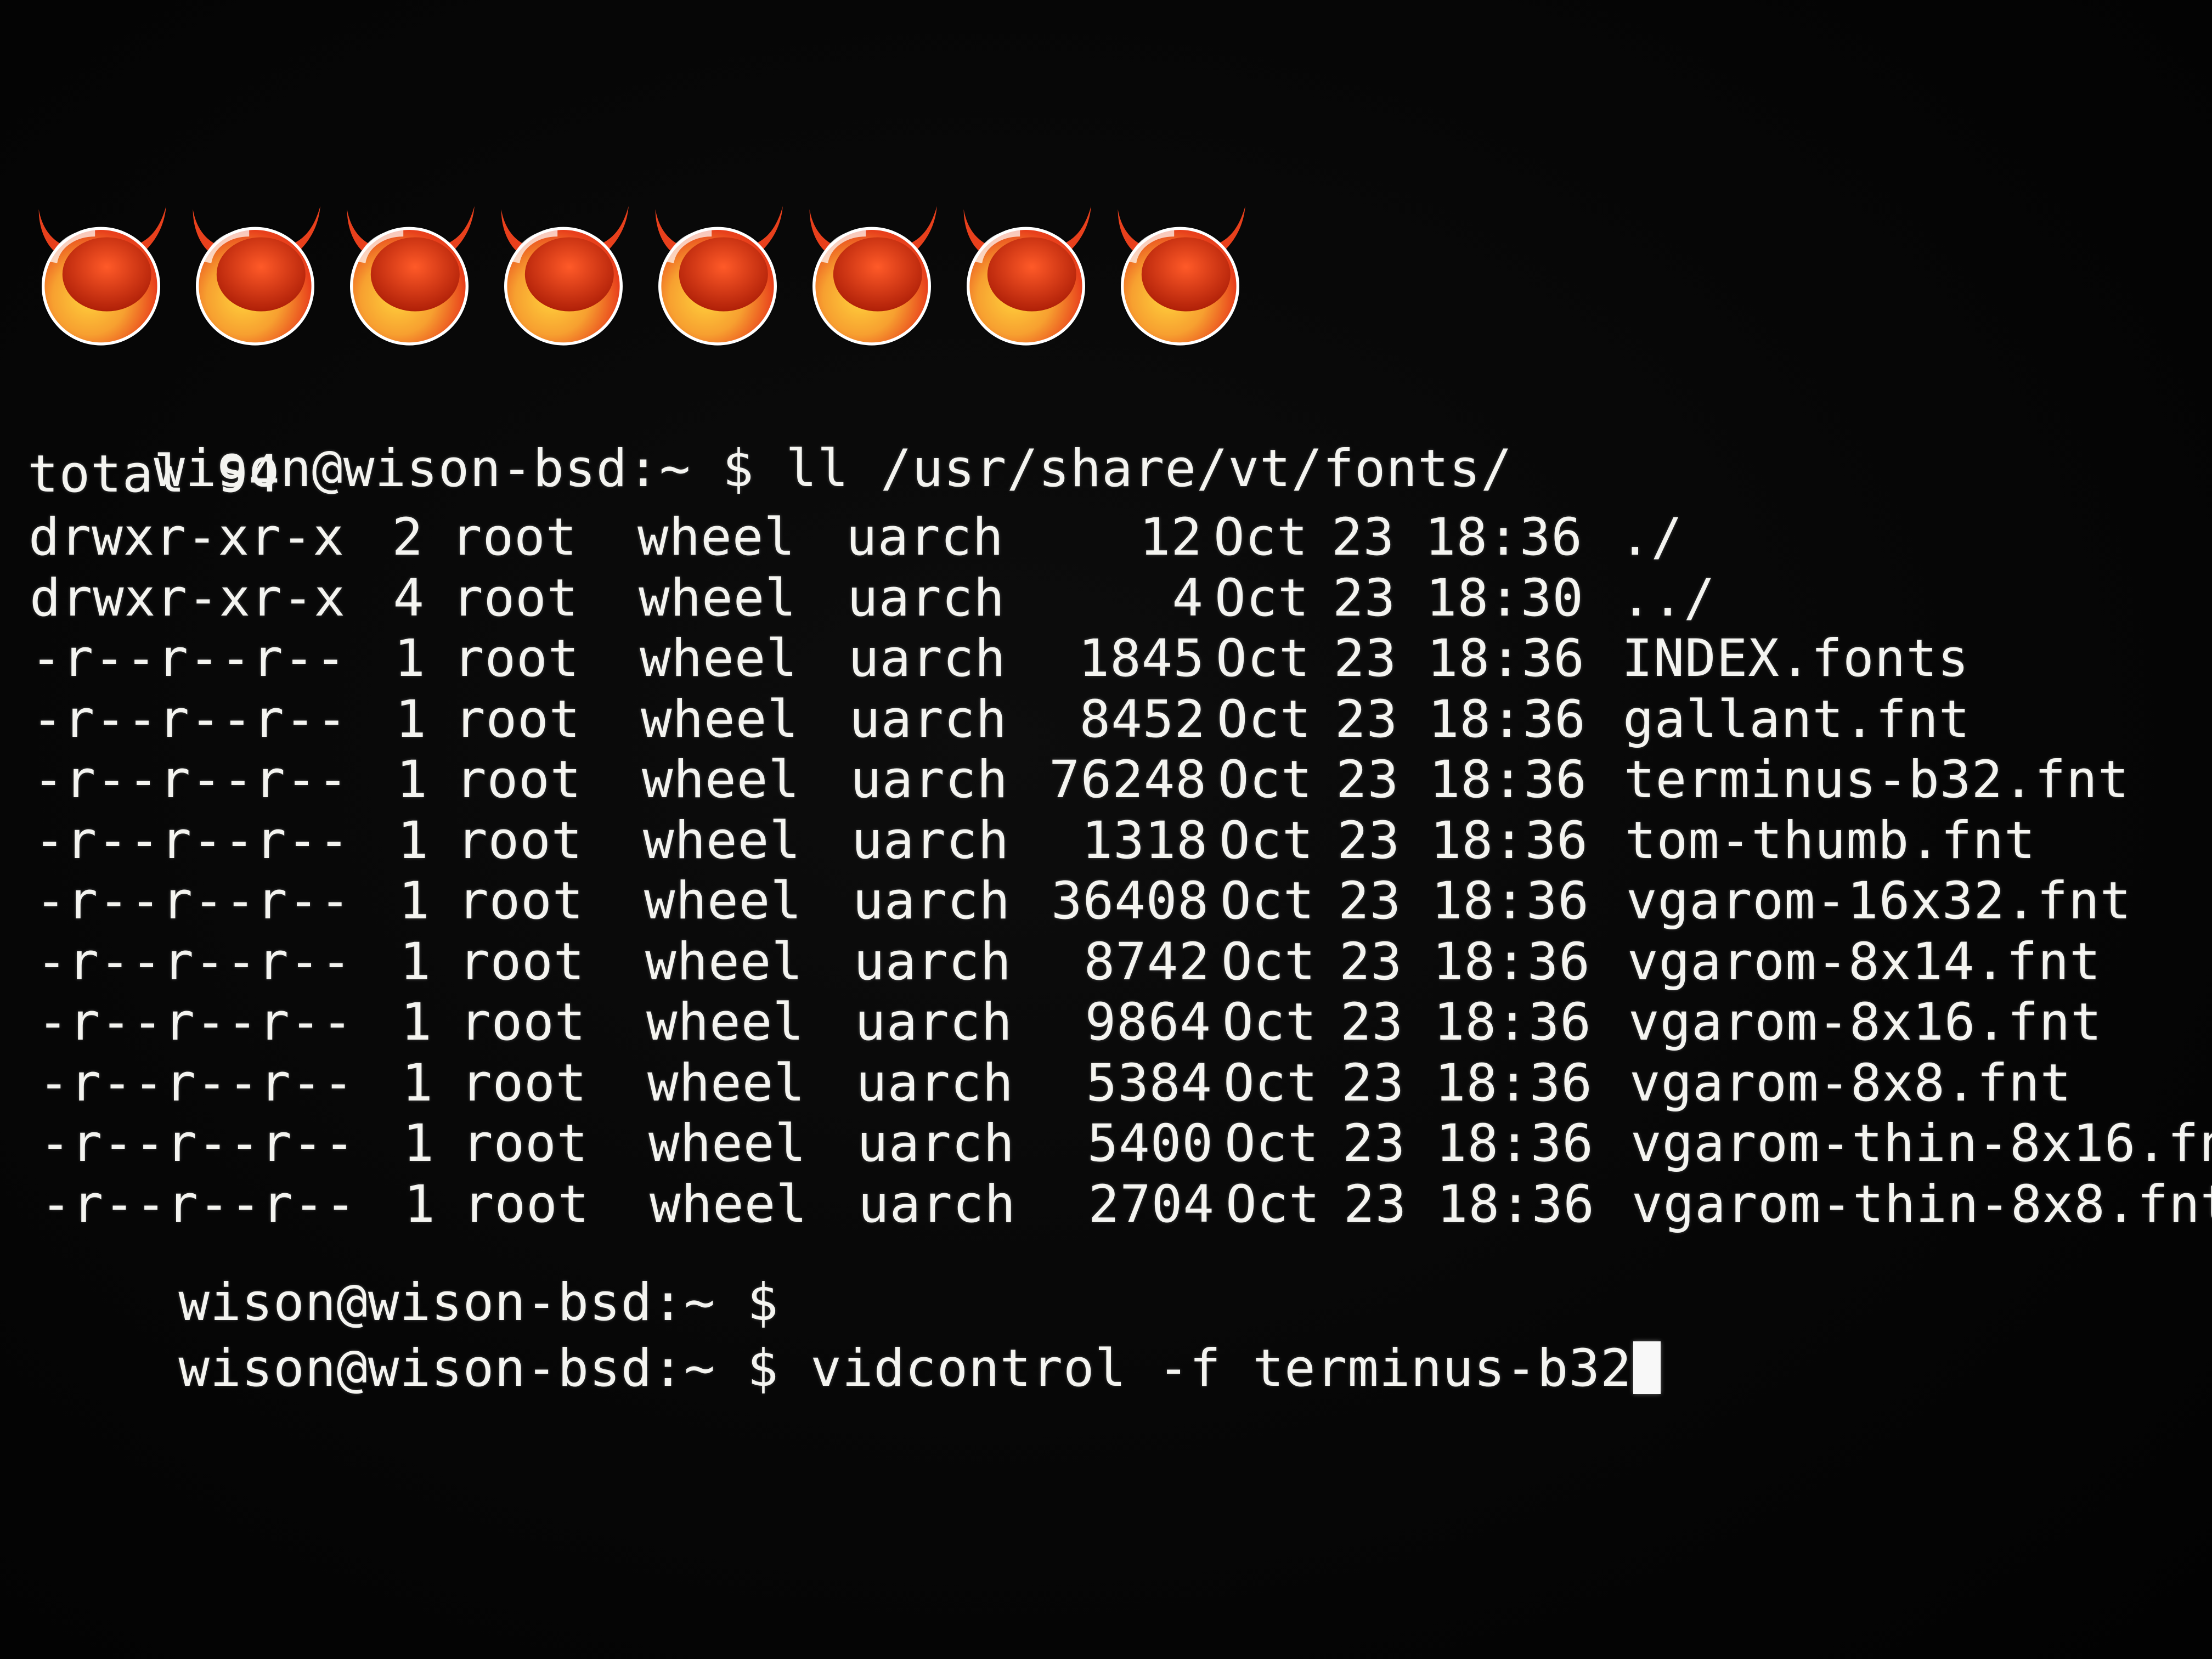 The width and height of the screenshot is (2212, 1659). What do you see at coordinates (1152, 1204) in the screenshot?
I see `listing-size: 2704` at bounding box center [1152, 1204].